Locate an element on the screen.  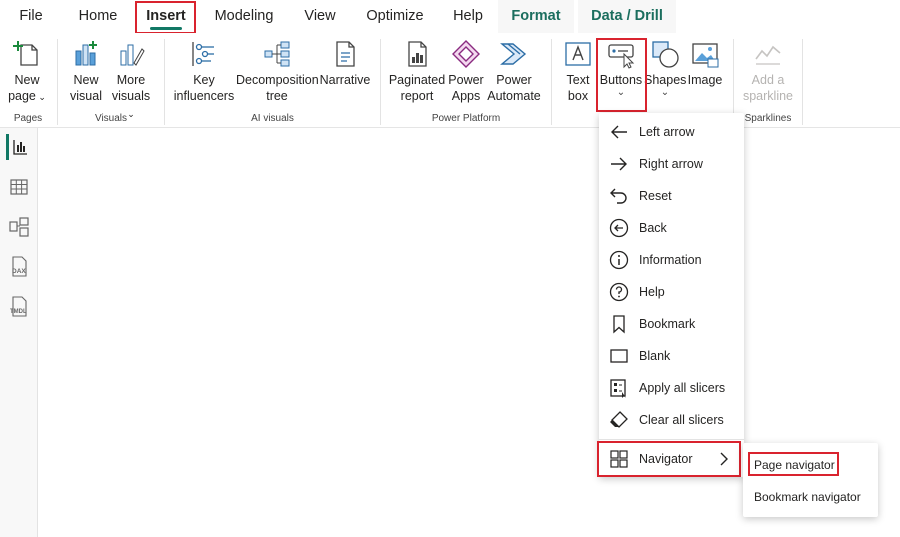
new-page-button: New page ⌄ is located at coordinates (27, 78).